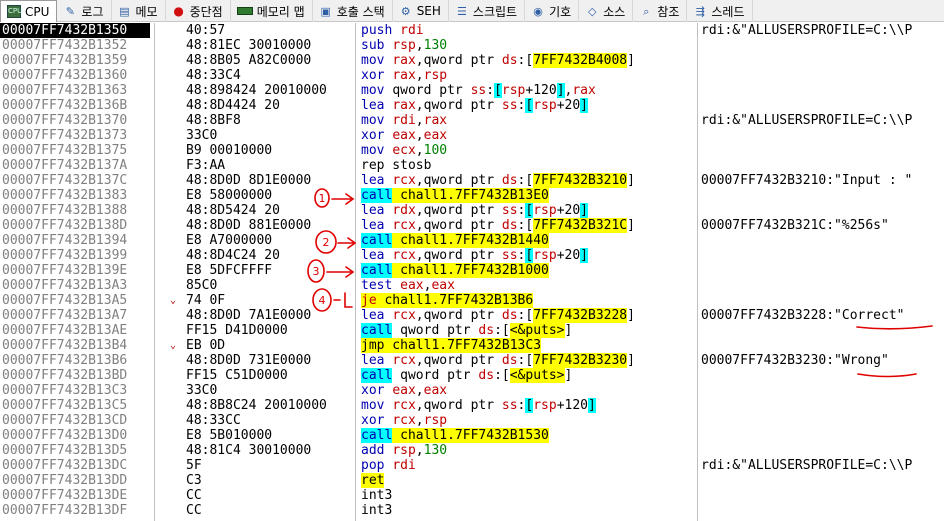 The height and width of the screenshot is (521, 944). I want to click on instruction-token: ecx, so click(404, 150).